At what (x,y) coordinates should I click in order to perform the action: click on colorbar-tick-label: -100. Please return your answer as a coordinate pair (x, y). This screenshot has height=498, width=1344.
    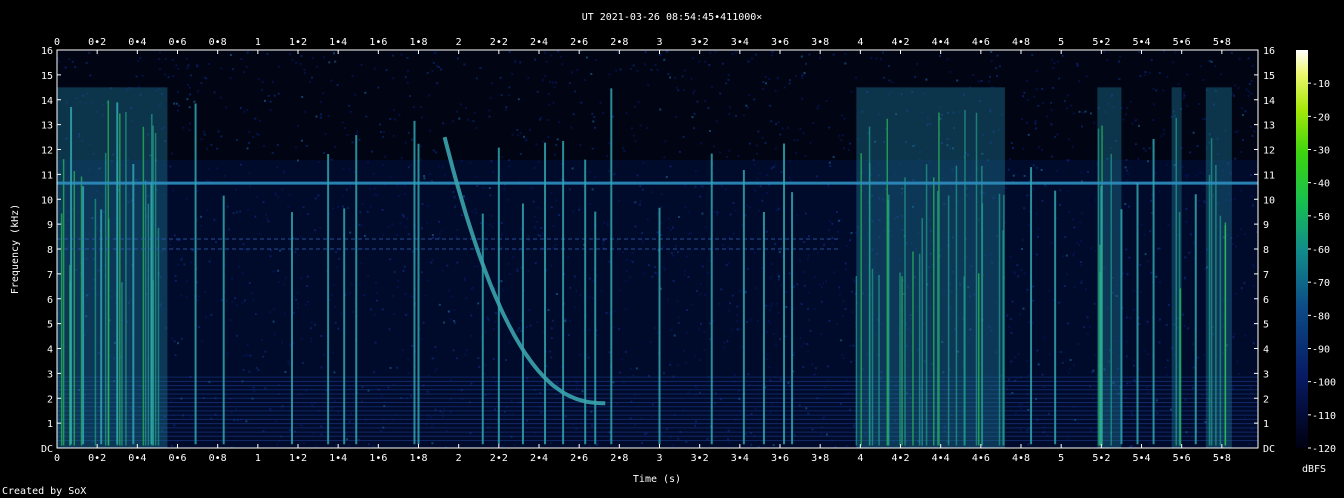
    Looking at the image, I should click on (1324, 383).